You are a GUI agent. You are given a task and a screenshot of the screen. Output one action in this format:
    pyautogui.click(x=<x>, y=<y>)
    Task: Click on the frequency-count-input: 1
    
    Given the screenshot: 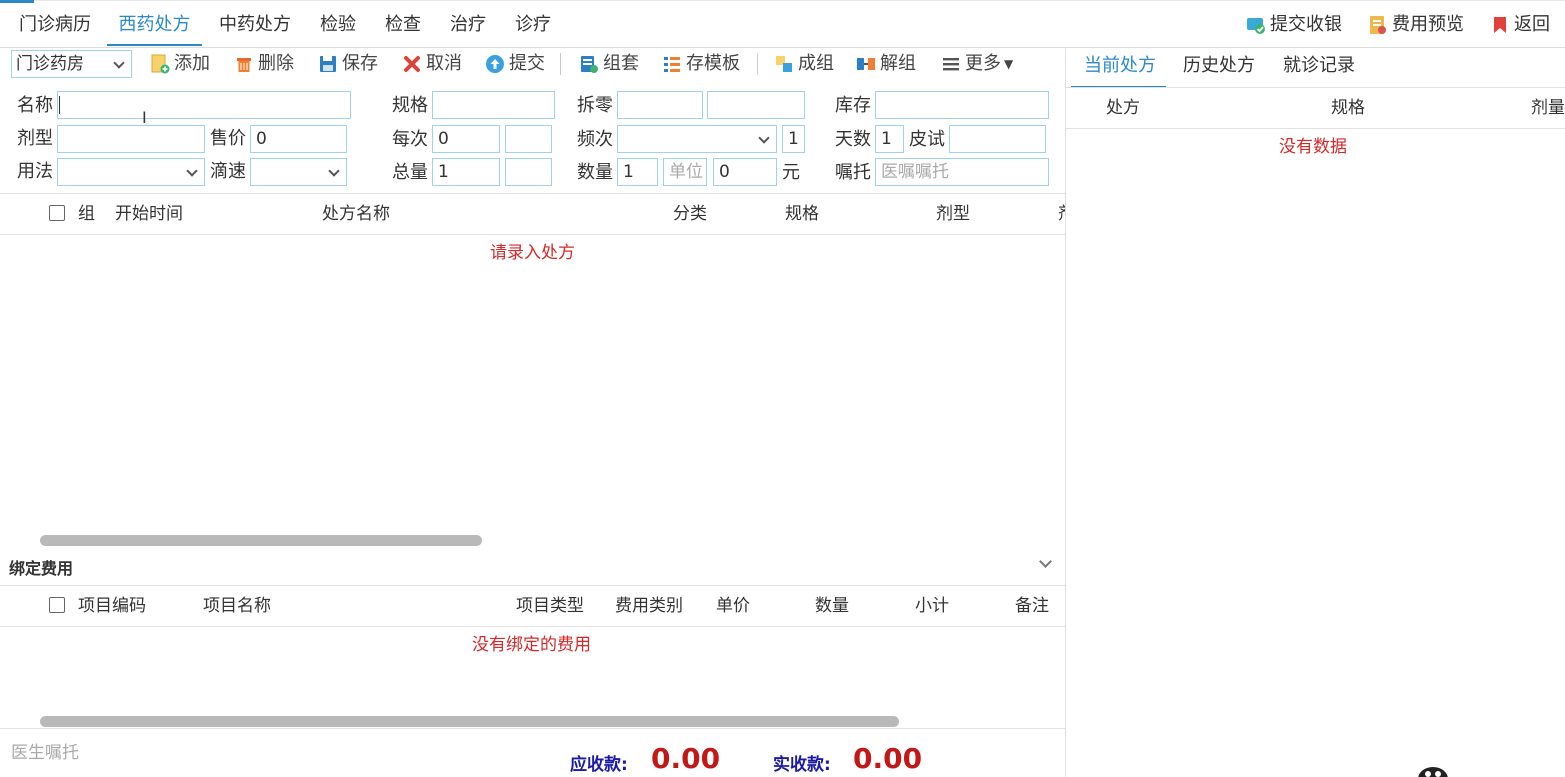 What is the action you would take?
    pyautogui.click(x=793, y=139)
    